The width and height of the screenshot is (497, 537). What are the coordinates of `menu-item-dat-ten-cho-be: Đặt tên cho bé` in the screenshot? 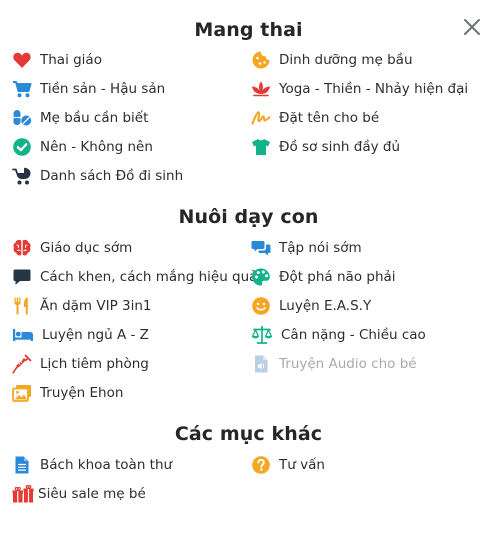 It's located at (315, 118).